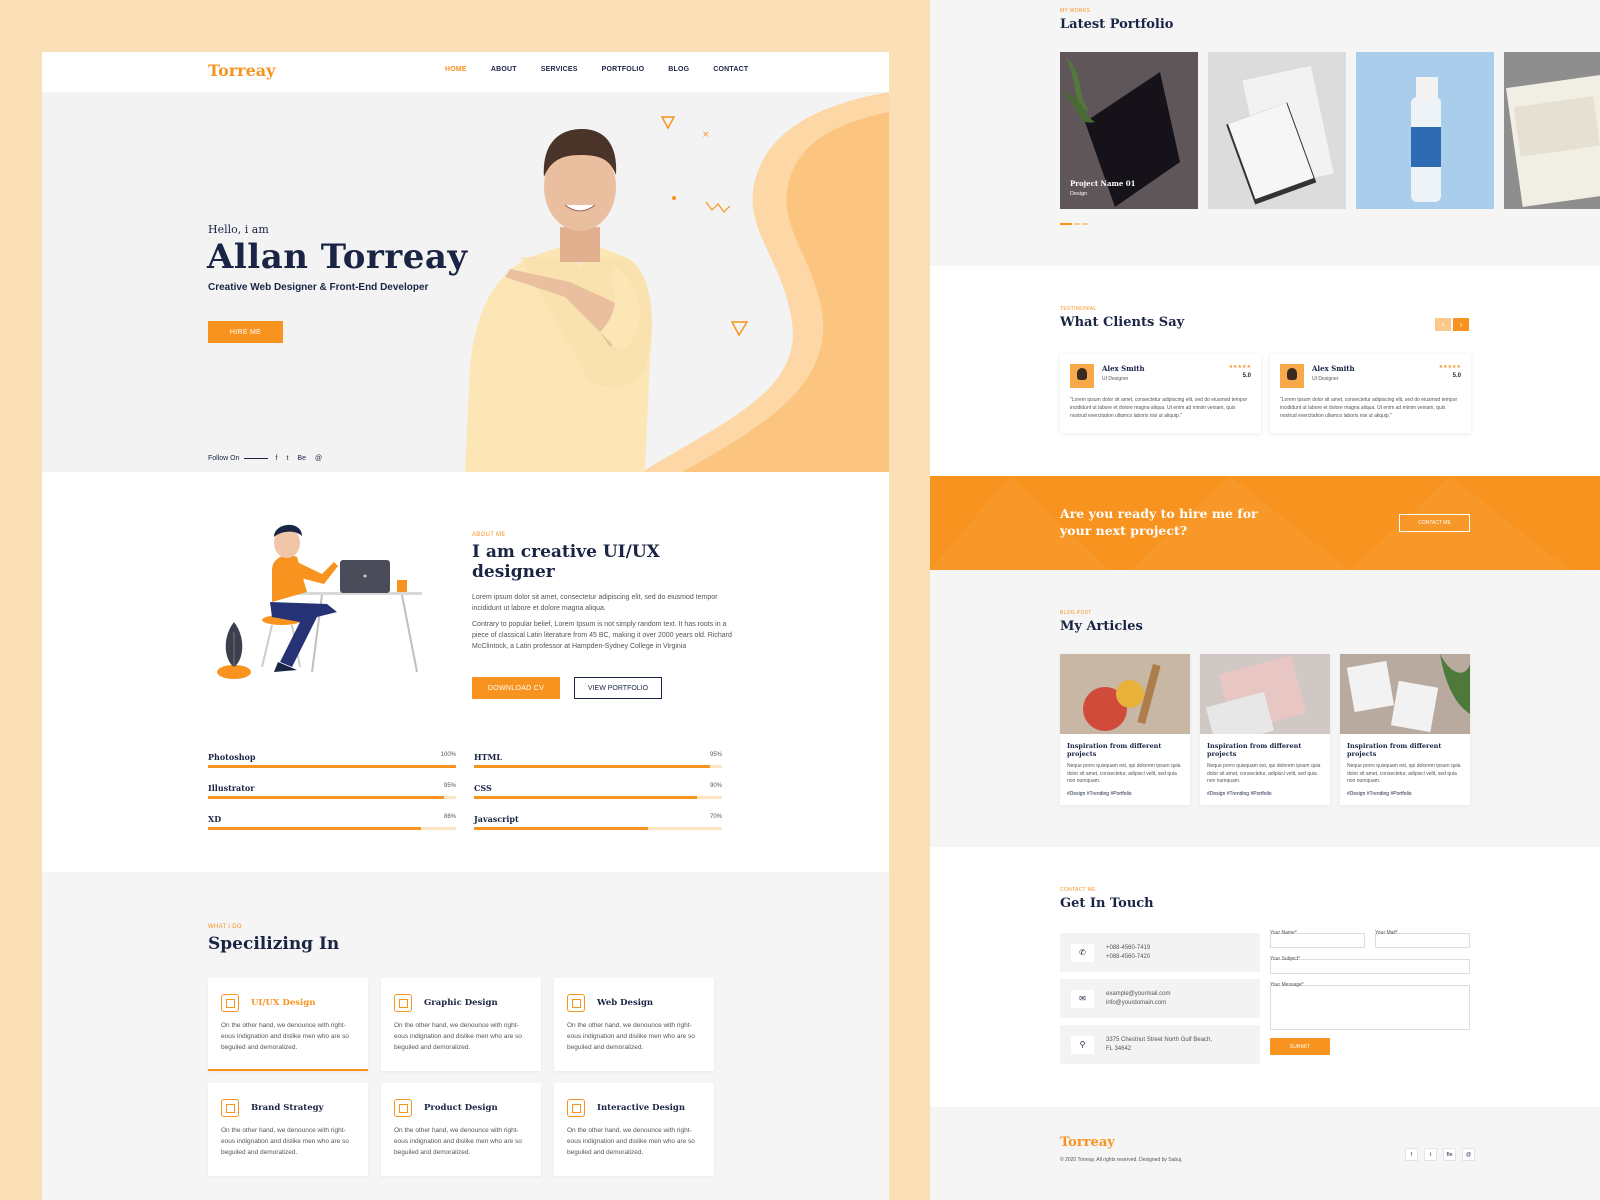 The height and width of the screenshot is (1200, 1600). What do you see at coordinates (1138, 994) in the screenshot?
I see `email-1: example@yourmail.com` at bounding box center [1138, 994].